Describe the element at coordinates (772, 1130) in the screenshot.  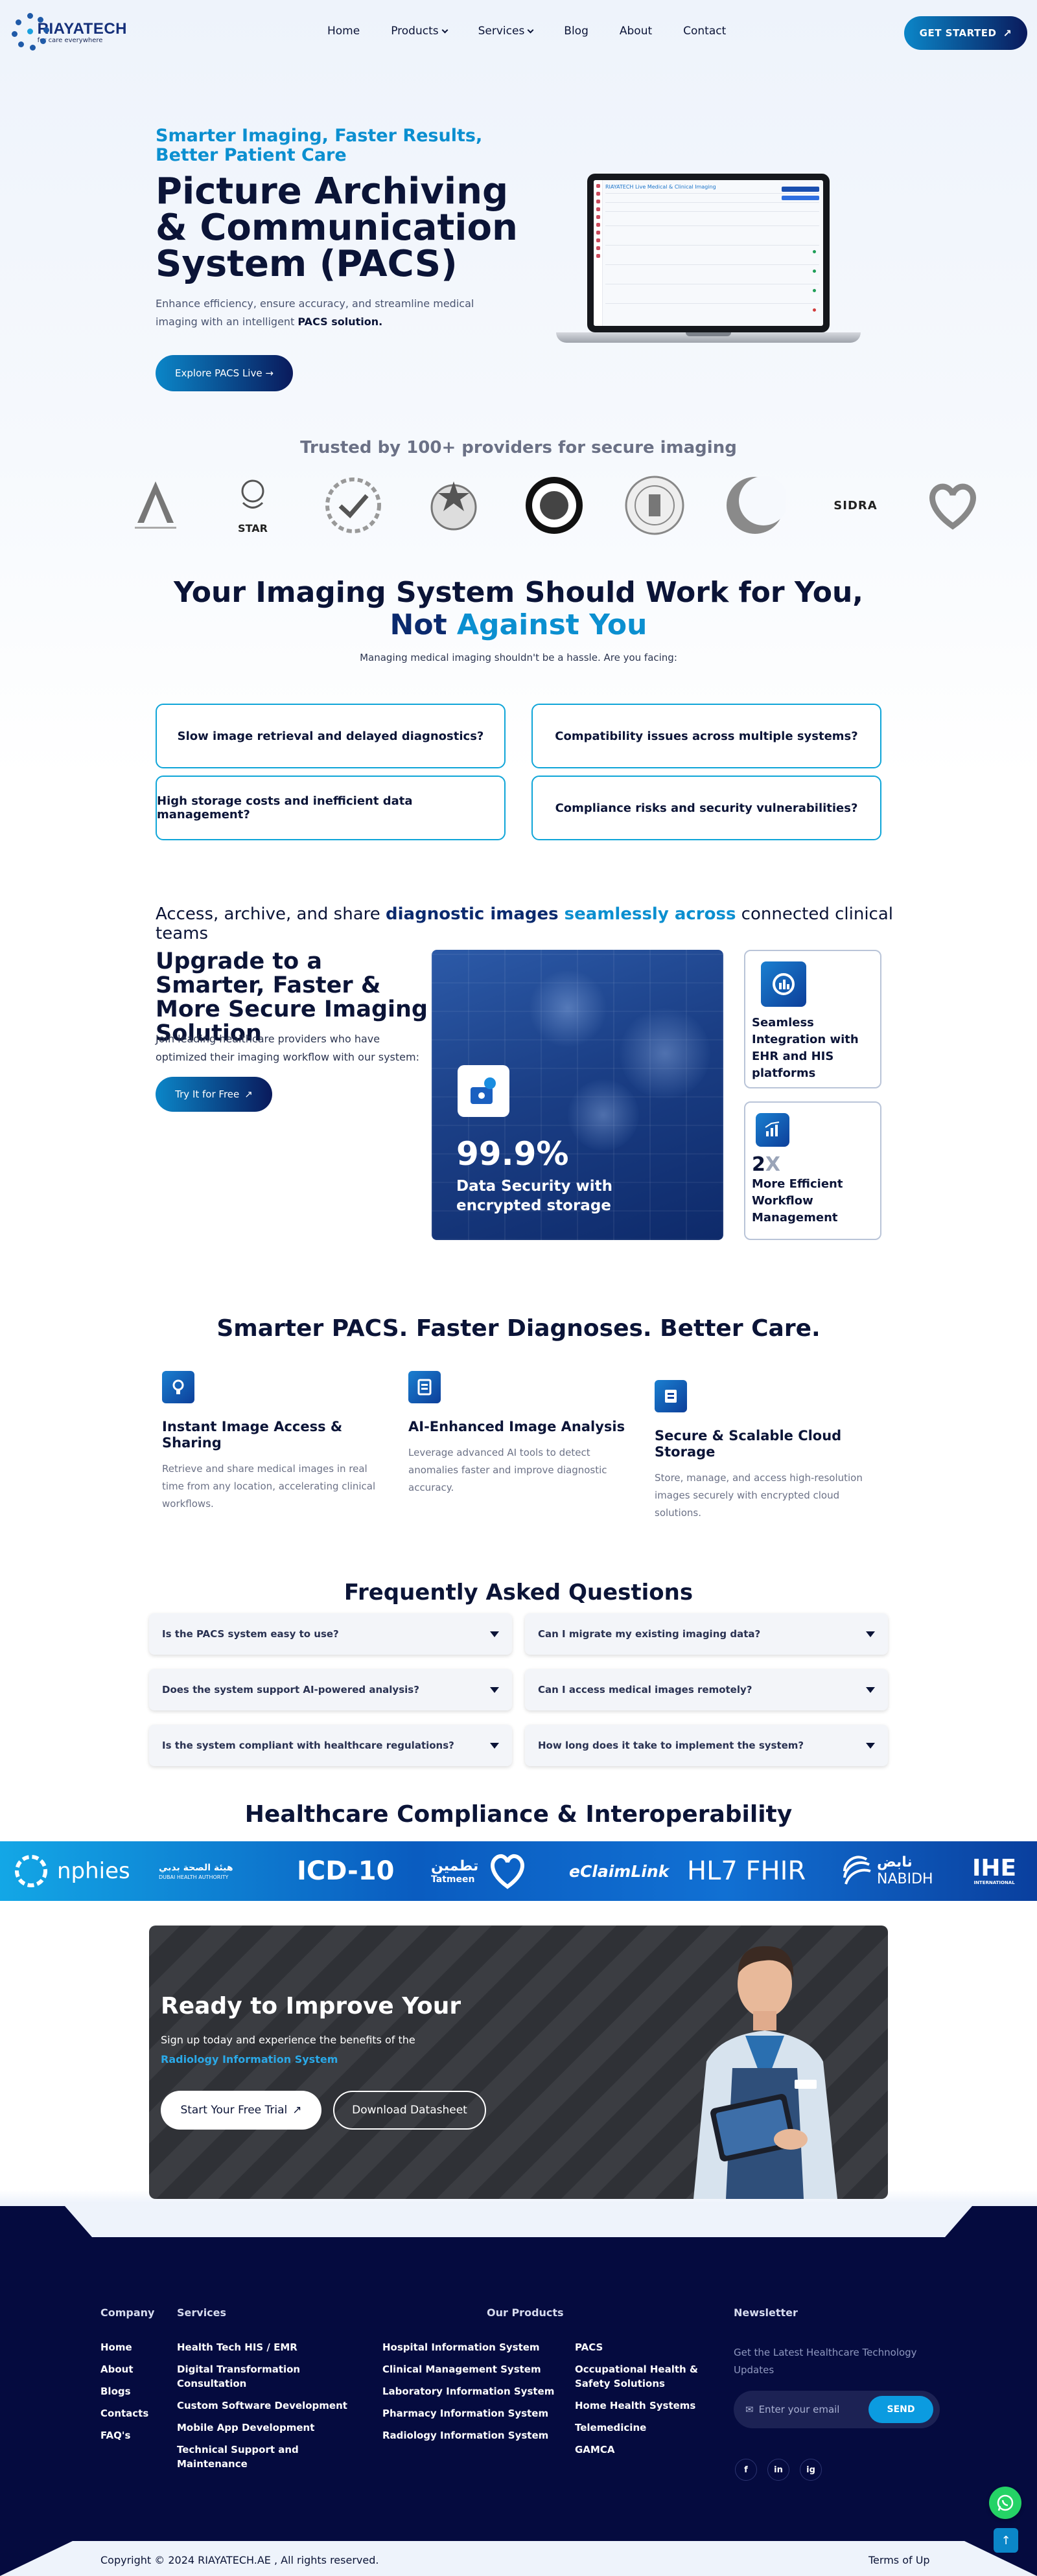
I see `workflow-chart-icon` at that location.